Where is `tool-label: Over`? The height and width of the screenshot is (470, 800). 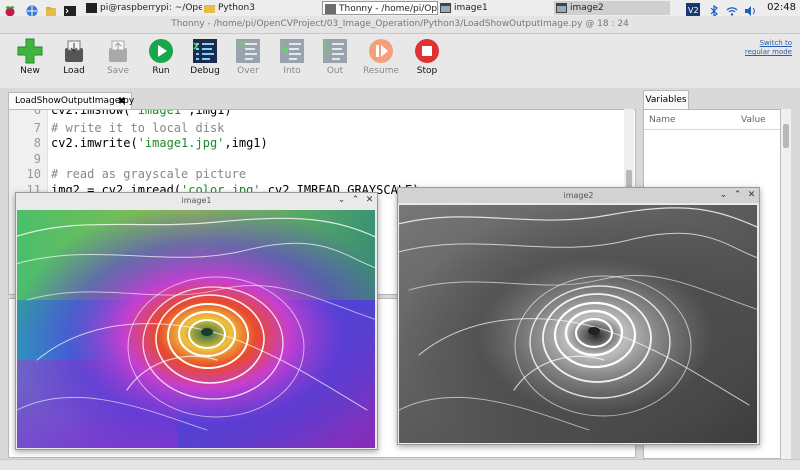 tool-label: Over is located at coordinates (248, 71).